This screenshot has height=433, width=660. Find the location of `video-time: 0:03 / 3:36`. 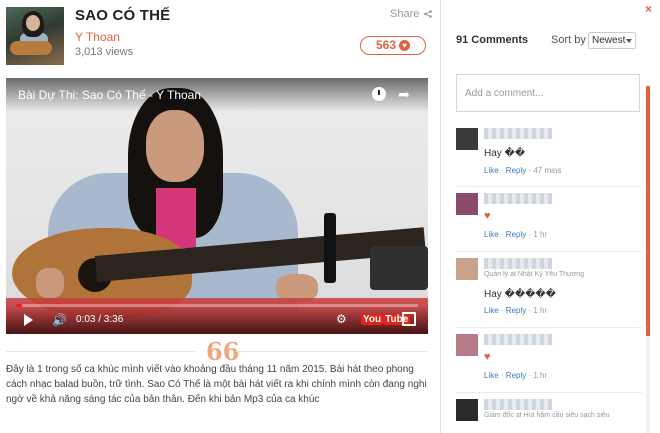

video-time: 0:03 / 3:36 is located at coordinates (100, 319).